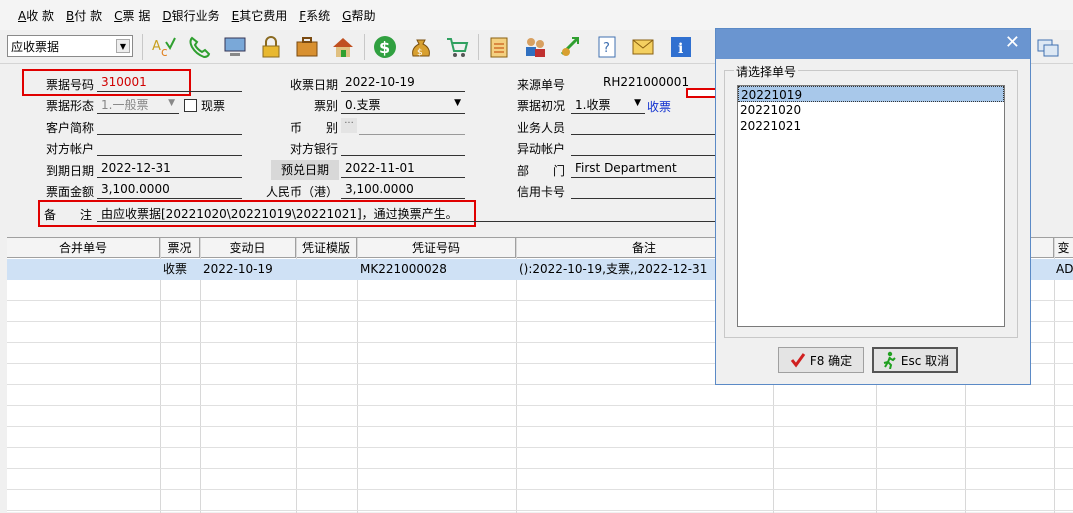 This screenshot has height=513, width=1073. I want to click on computer-icon, so click(235, 47).